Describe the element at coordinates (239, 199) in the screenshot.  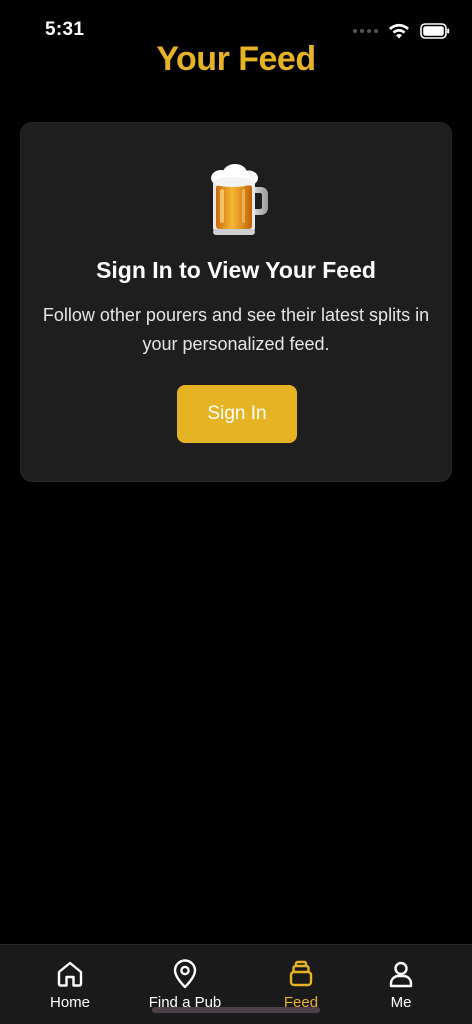
I see `beer-mug-icon` at that location.